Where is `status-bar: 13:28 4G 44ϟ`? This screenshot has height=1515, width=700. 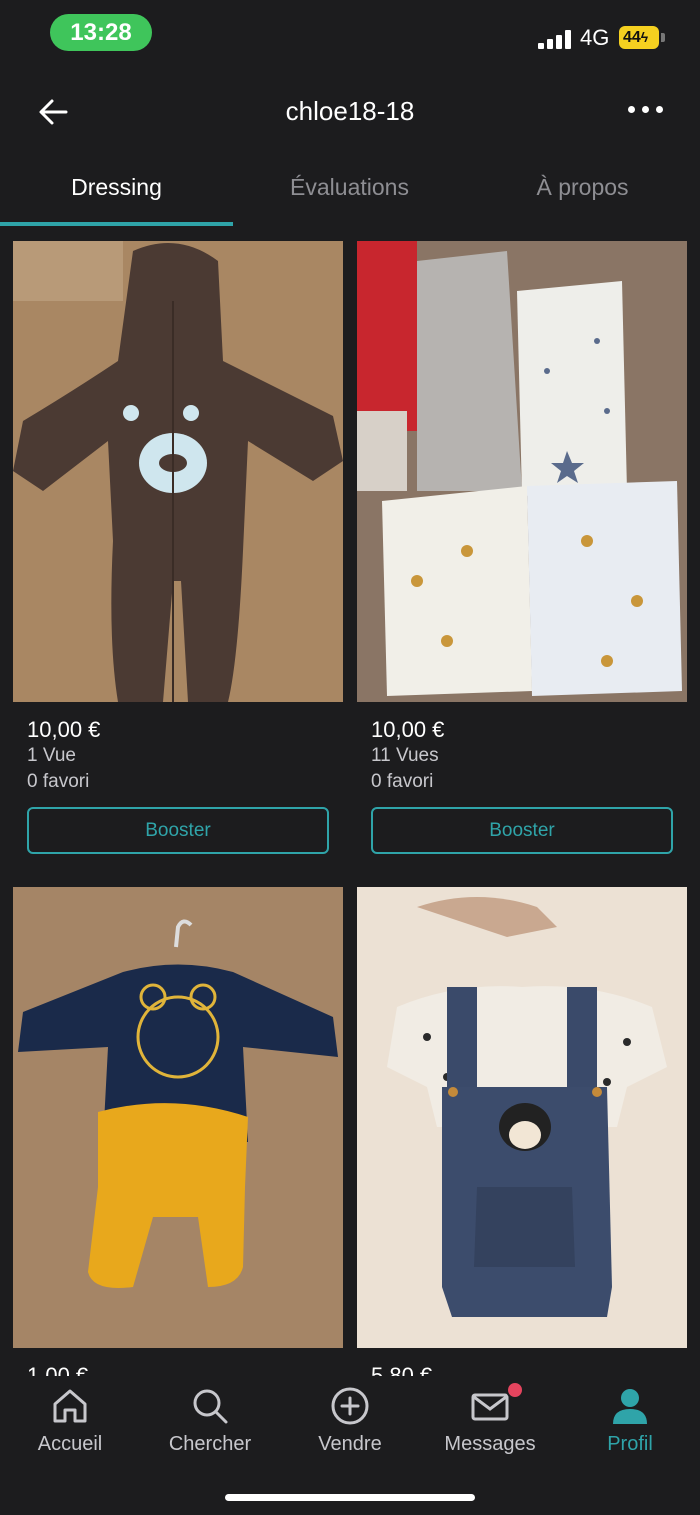
status-bar: 13:28 4G 44ϟ is located at coordinates (350, 35).